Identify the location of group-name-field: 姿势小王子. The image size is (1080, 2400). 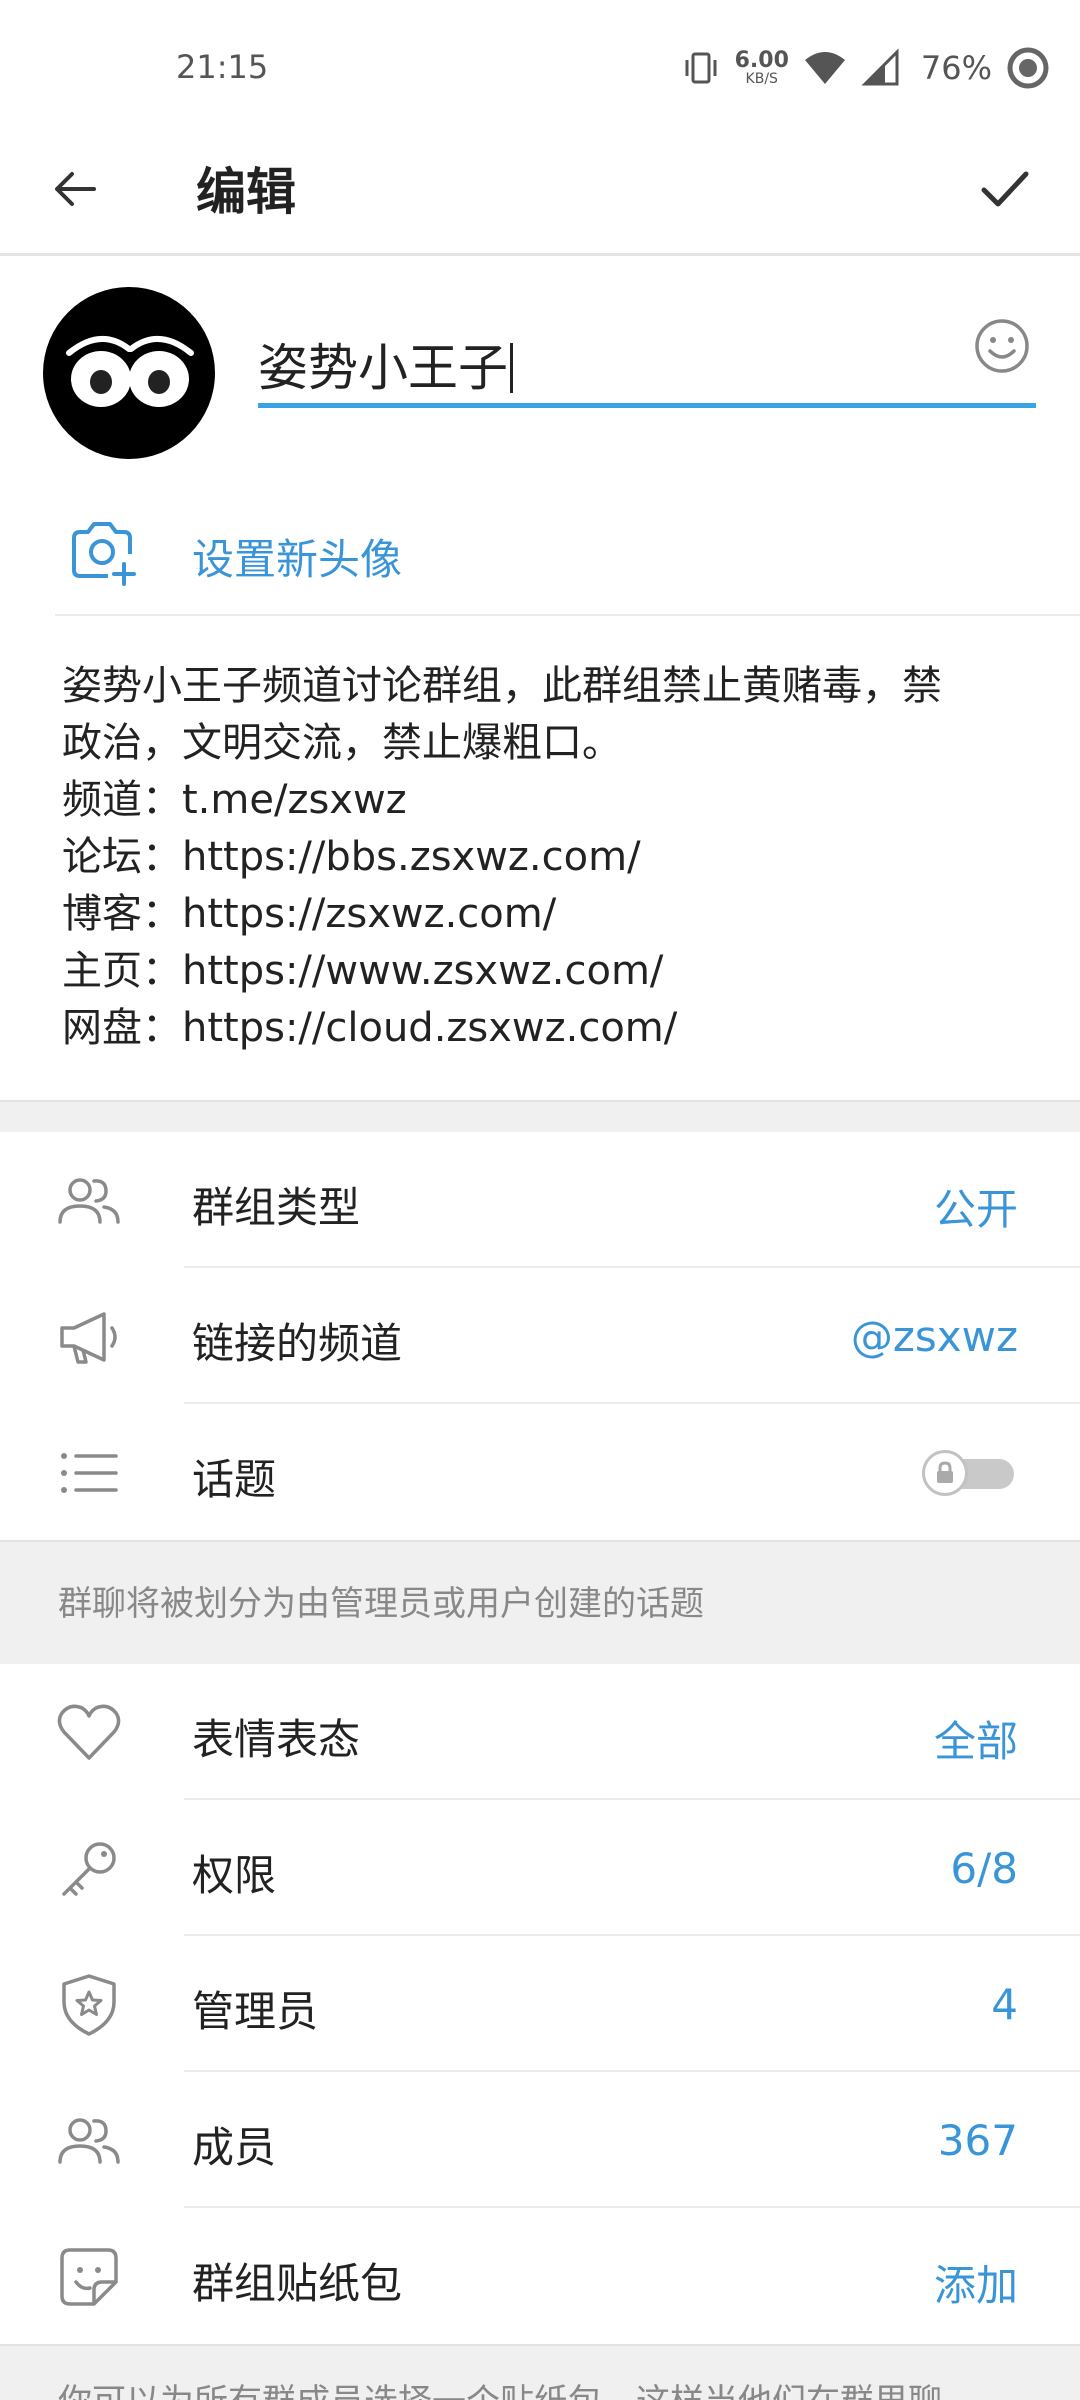
(647, 354).